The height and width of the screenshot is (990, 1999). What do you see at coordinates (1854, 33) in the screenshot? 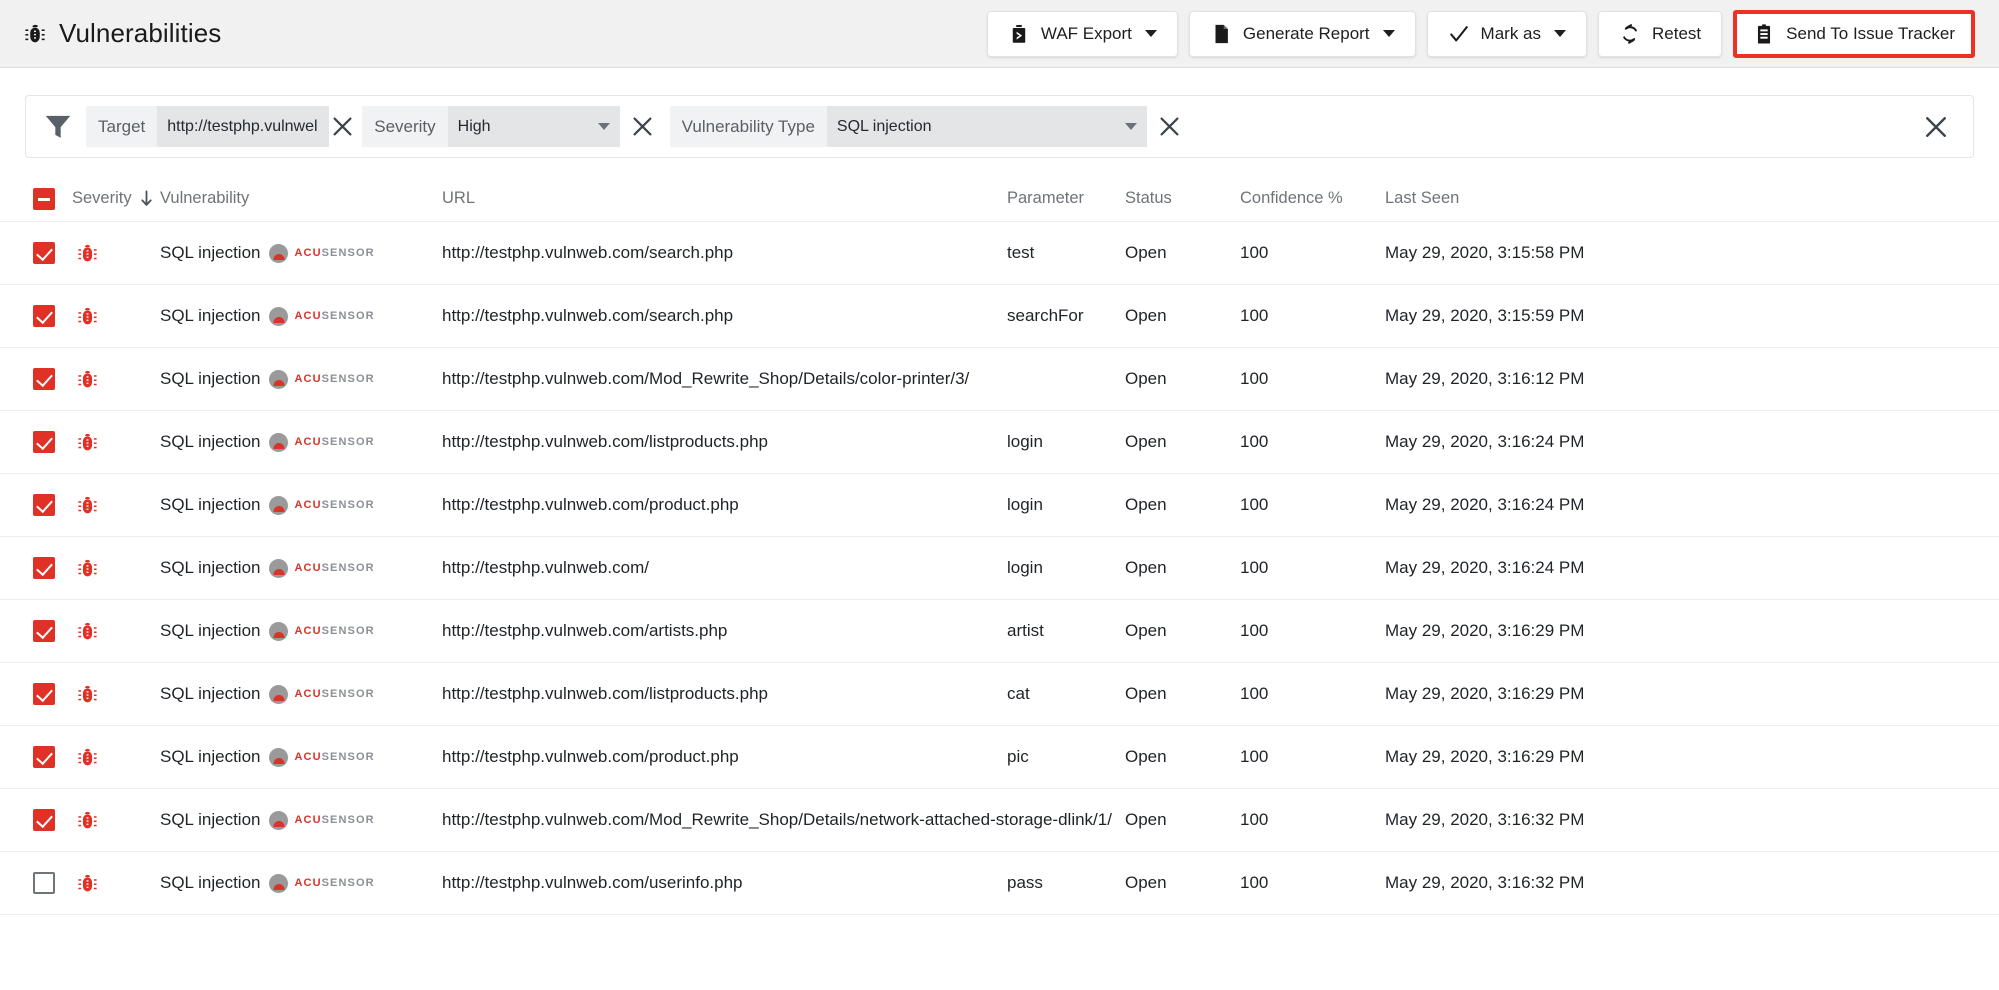
I see `send-to-issue-tracker-button: Send To Issue Tracker` at bounding box center [1854, 33].